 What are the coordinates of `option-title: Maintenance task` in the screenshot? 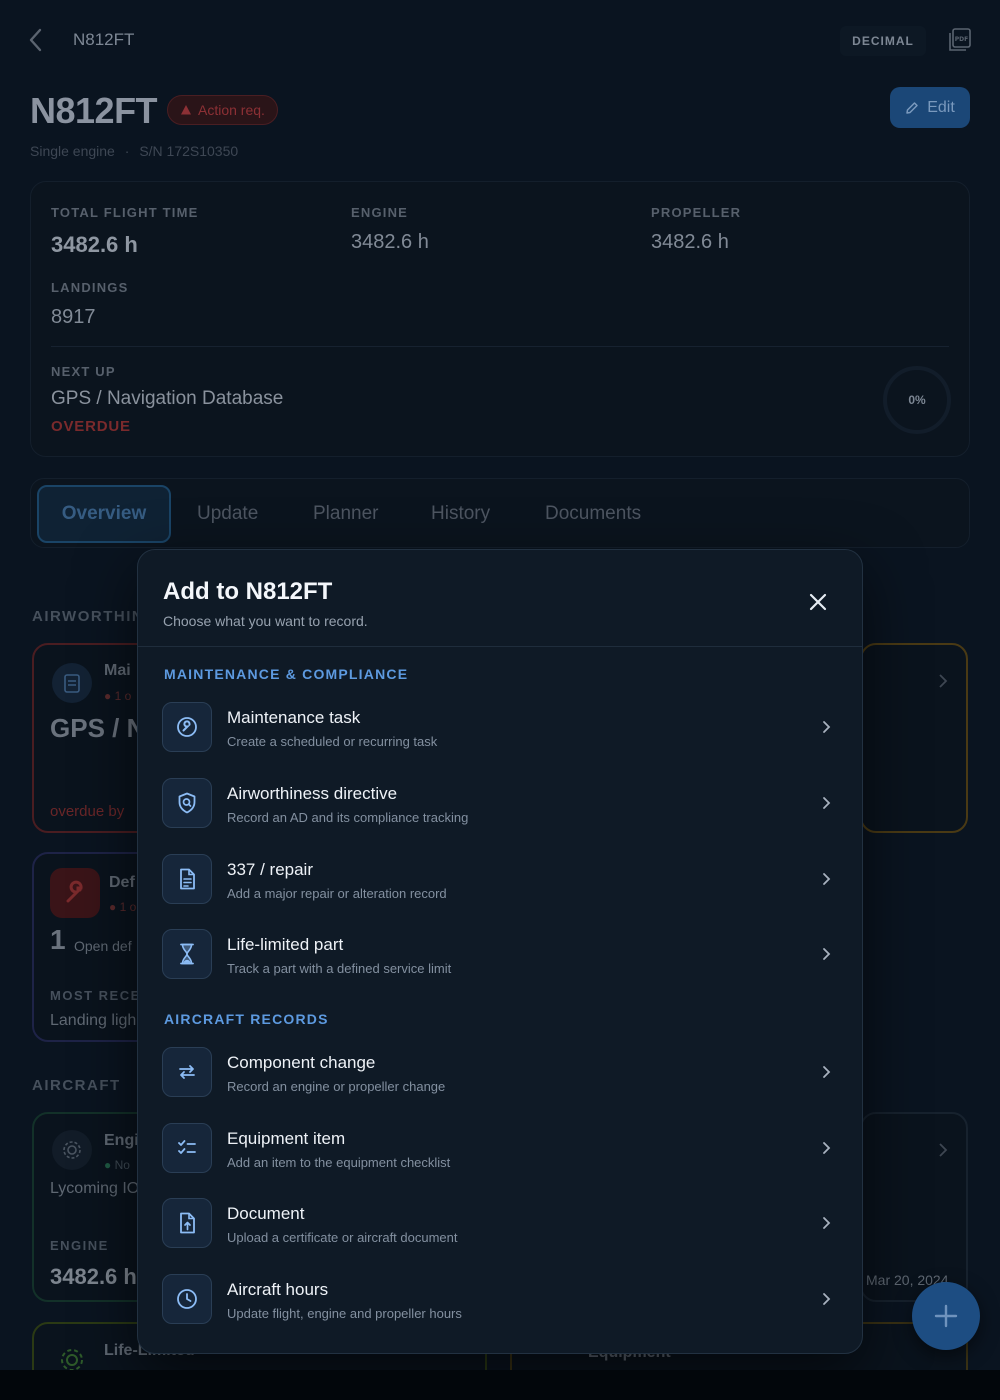 It's located at (294, 717).